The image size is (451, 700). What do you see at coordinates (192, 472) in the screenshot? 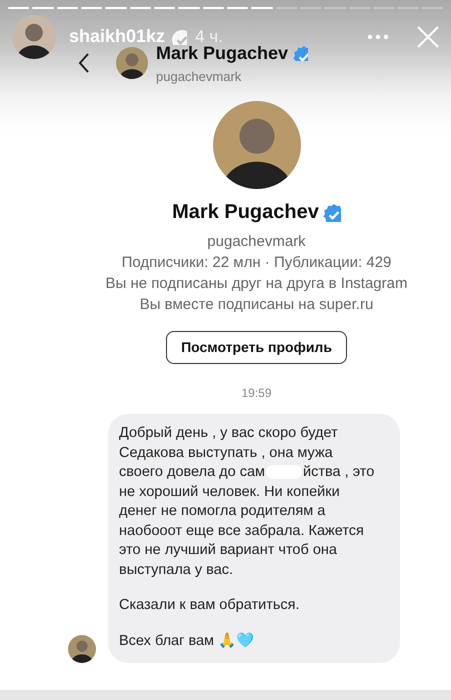
I see `message-text: своего довела до сам` at bounding box center [192, 472].